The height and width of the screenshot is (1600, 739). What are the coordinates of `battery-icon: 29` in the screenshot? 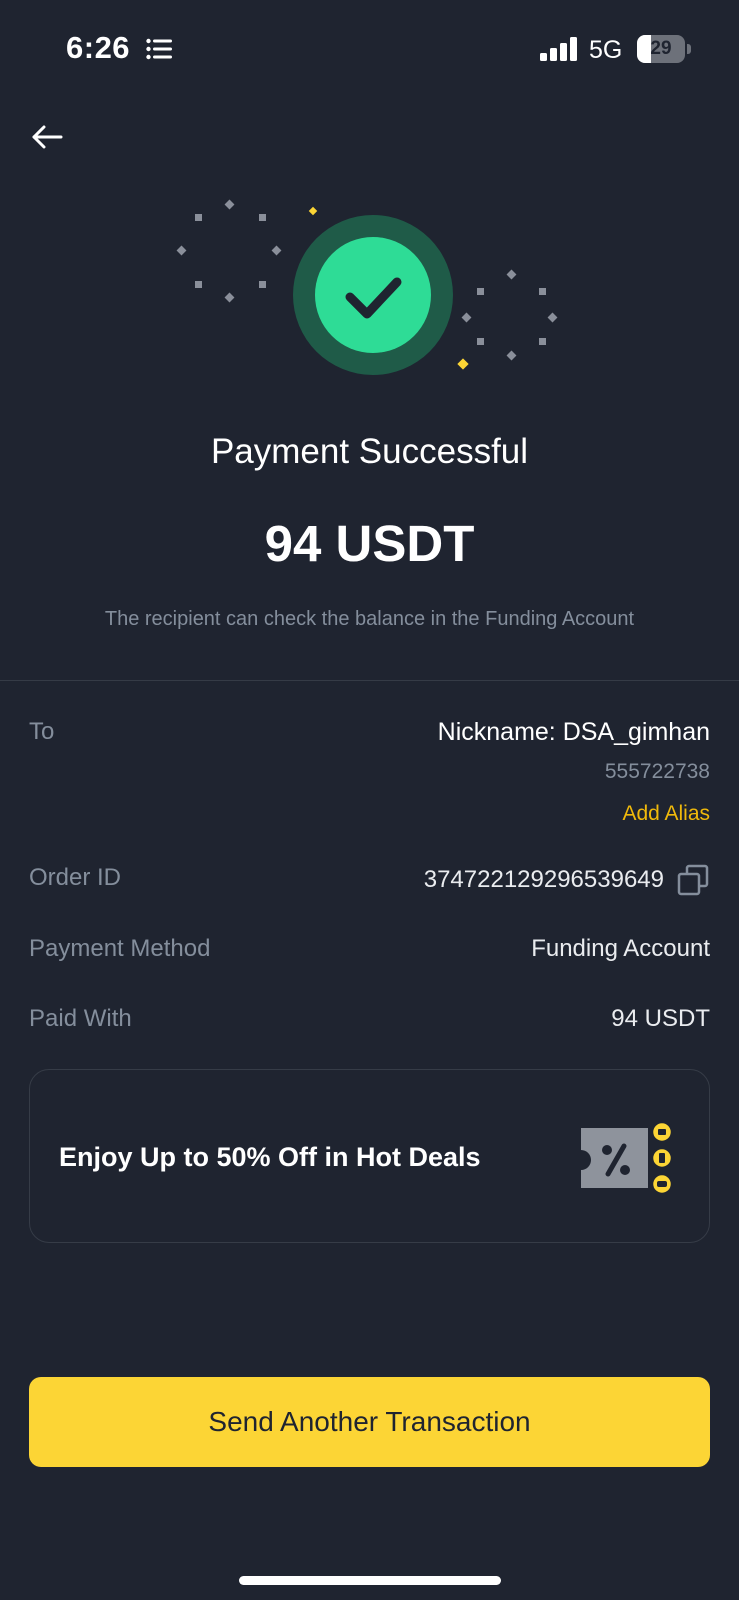 It's located at (664, 49).